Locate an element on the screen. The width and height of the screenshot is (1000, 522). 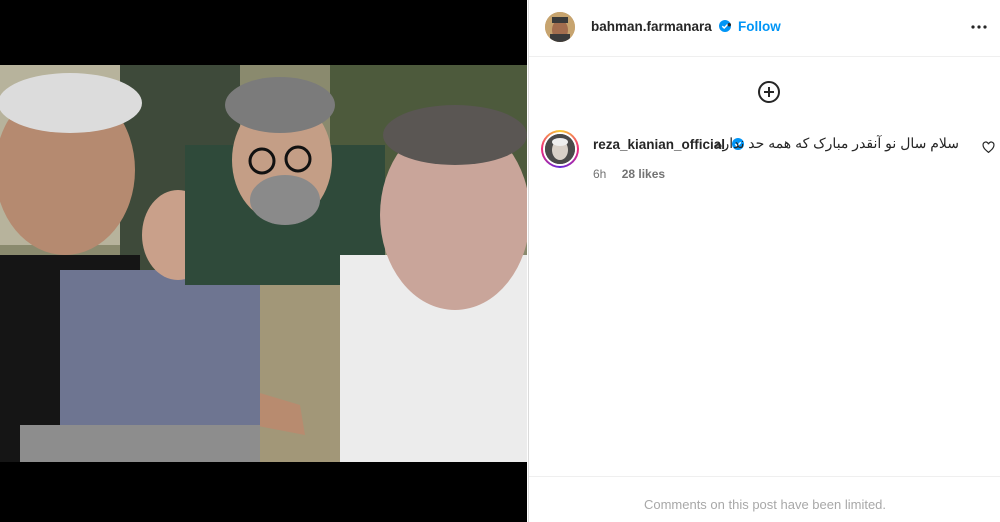
post-header: bahman.farmanara • Follow is located at coordinates (764, 28).